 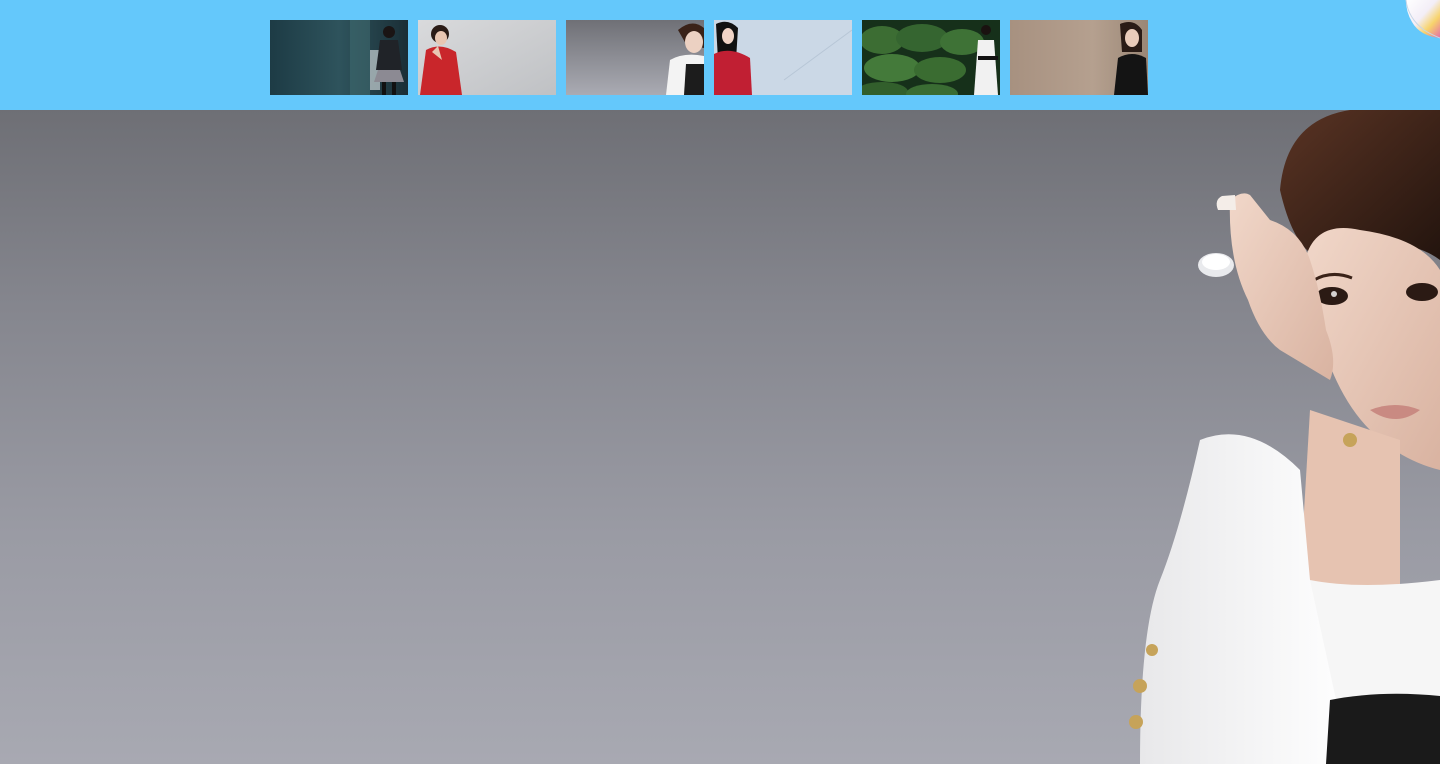 What do you see at coordinates (709, 57) in the screenshot?
I see `thumbnail-list` at bounding box center [709, 57].